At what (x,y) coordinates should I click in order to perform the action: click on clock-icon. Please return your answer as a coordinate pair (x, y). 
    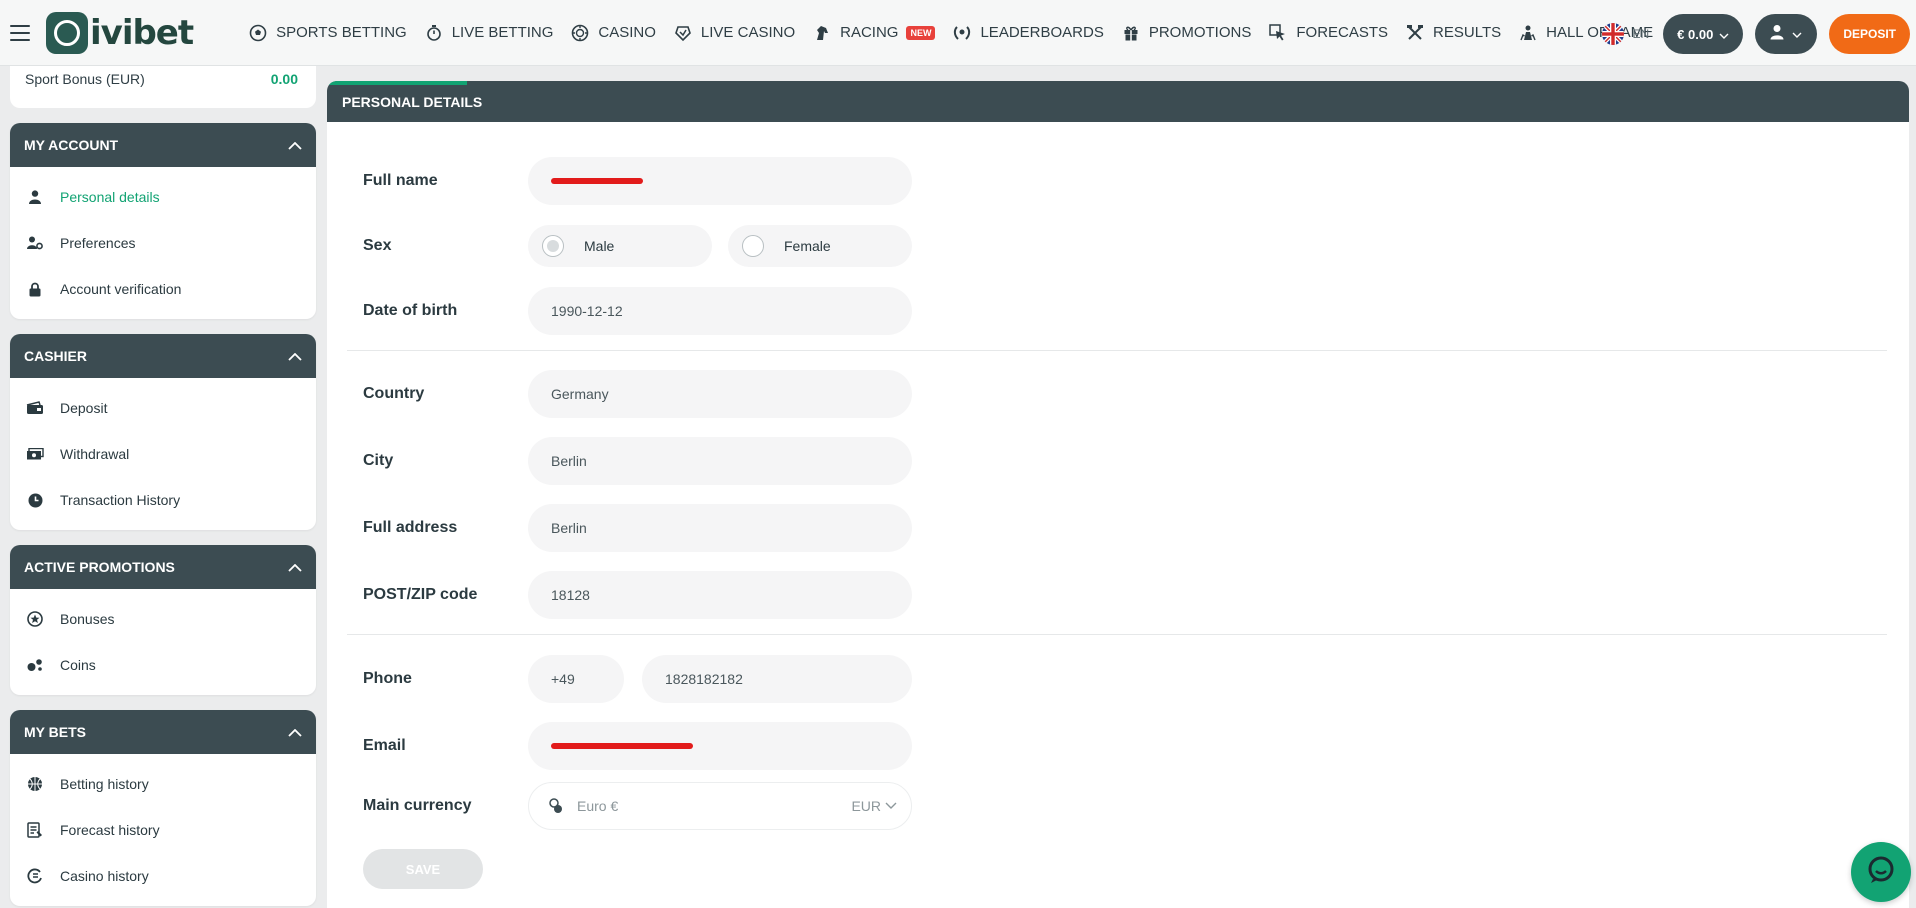
    Looking at the image, I should click on (35, 500).